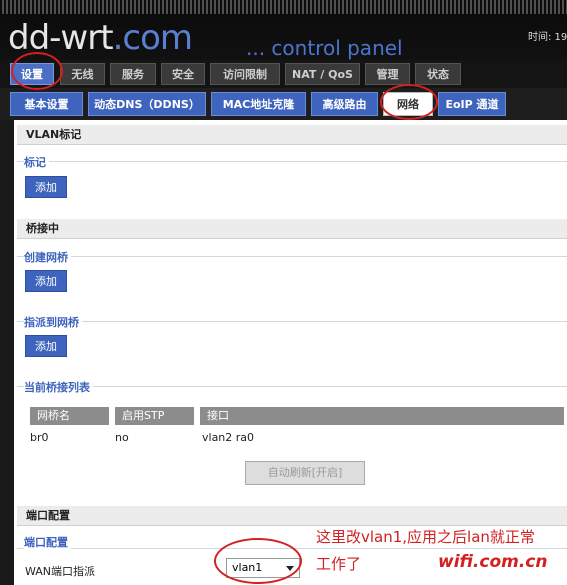  What do you see at coordinates (409, 102) in the screenshot?
I see `highlight-ring-networking-tab` at bounding box center [409, 102].